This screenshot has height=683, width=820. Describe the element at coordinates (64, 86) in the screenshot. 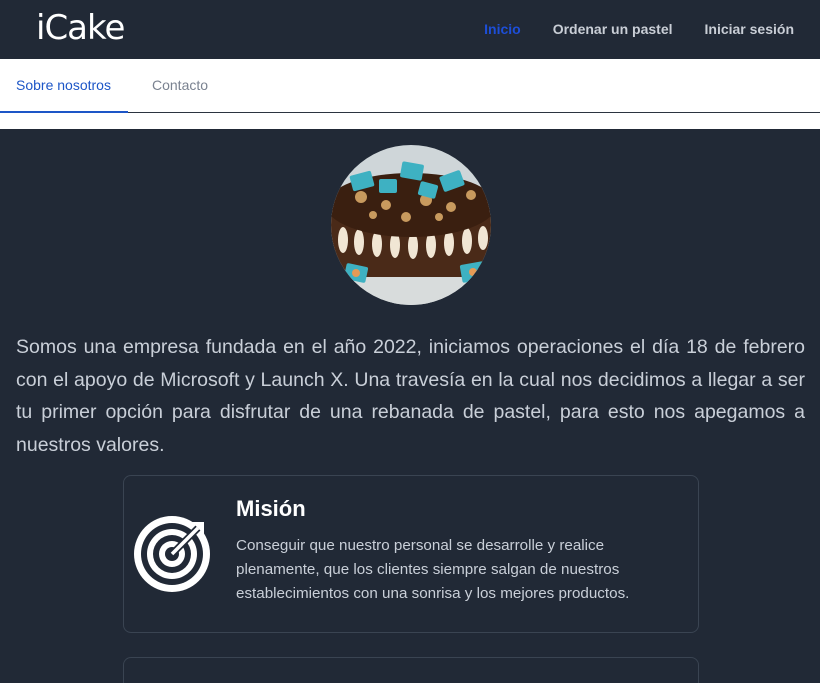

I see `tab-sobre-nosotros: Sobre nosotros` at that location.